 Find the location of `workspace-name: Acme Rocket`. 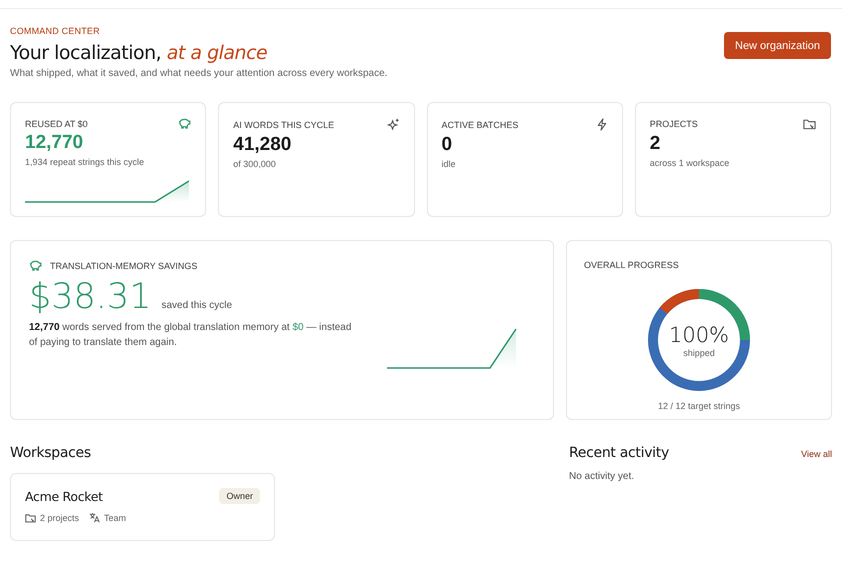

workspace-name: Acme Rocket is located at coordinates (64, 496).